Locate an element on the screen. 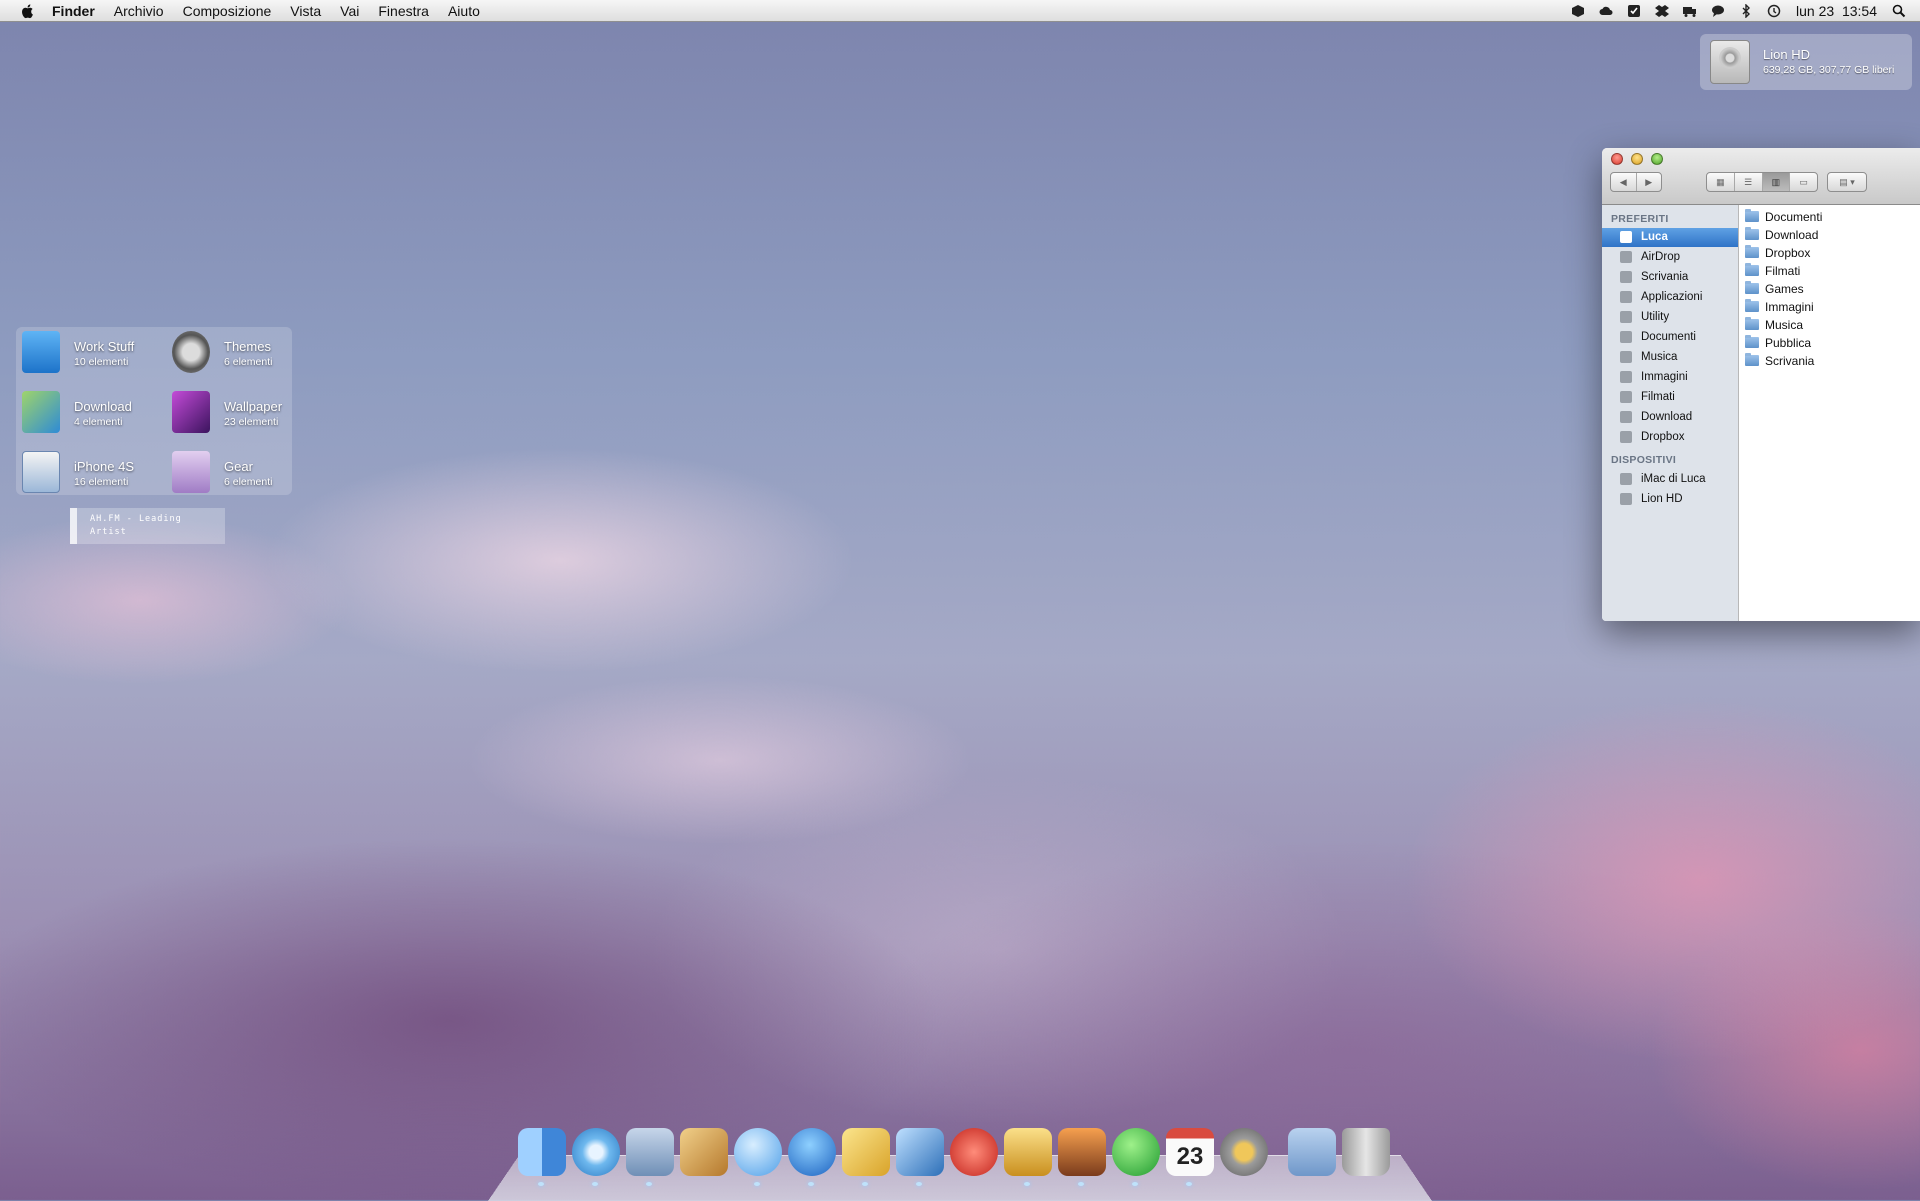 This screenshot has height=1201, width=1920. shortcut-themes: Themes 6 elementi is located at coordinates (231, 354).